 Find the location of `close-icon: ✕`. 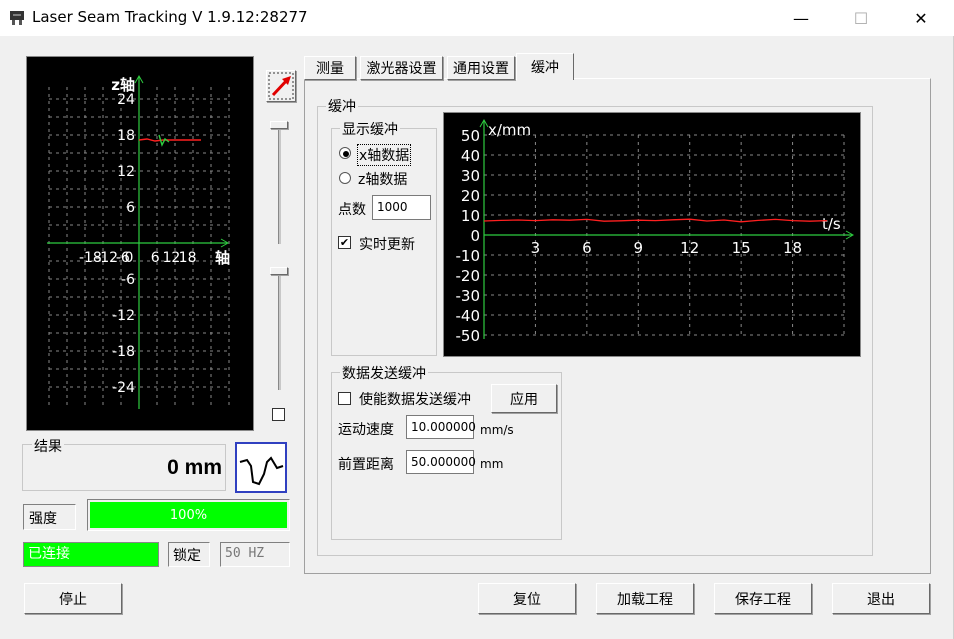

close-icon: ✕ is located at coordinates (921, 18).